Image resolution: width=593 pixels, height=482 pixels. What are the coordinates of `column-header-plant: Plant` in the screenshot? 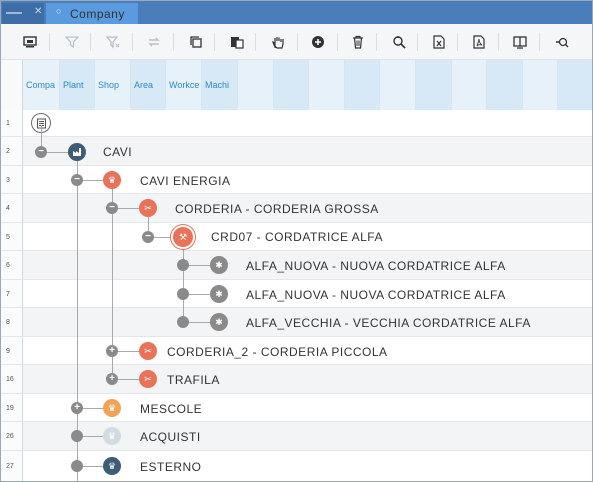 It's located at (77, 85).